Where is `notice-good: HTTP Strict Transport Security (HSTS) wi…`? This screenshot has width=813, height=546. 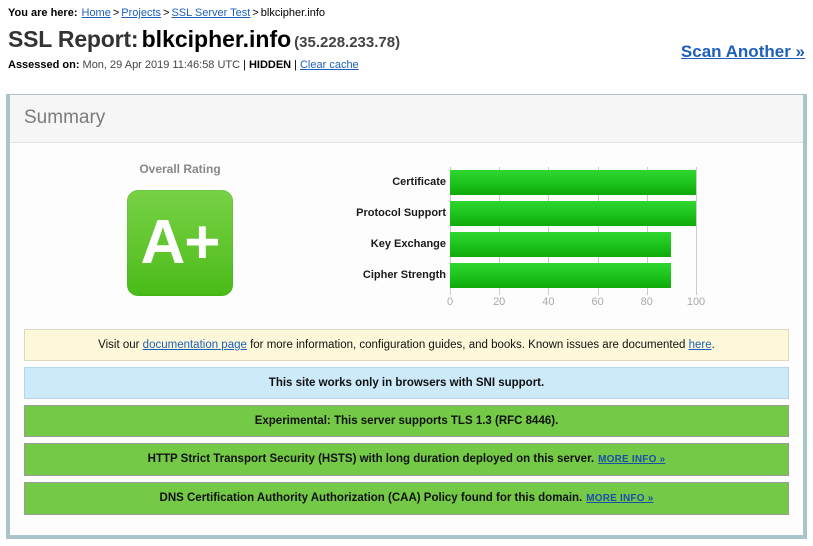 notice-good: HTTP Strict Transport Security (HSTS) wi… is located at coordinates (406, 459).